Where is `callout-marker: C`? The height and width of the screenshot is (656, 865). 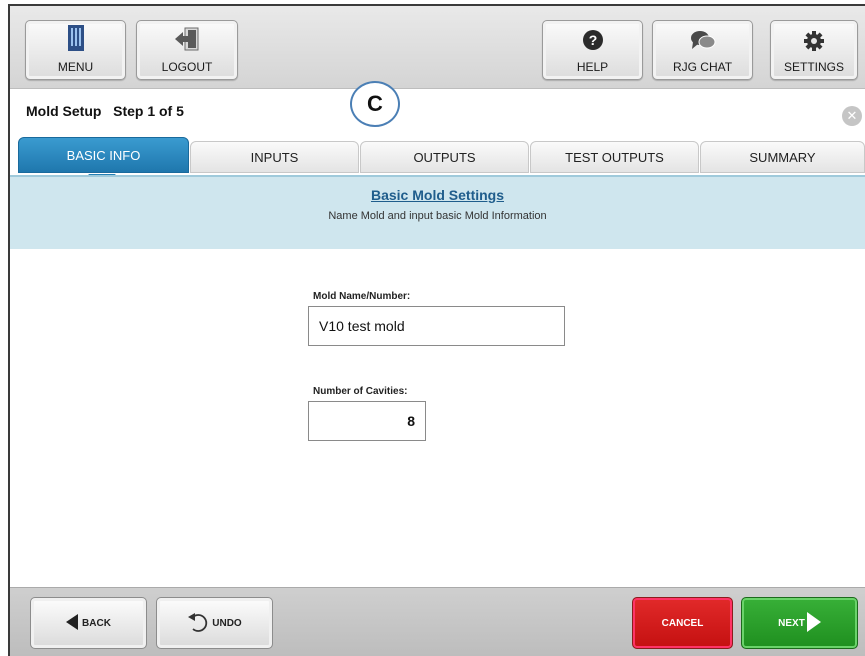 callout-marker: C is located at coordinates (375, 104).